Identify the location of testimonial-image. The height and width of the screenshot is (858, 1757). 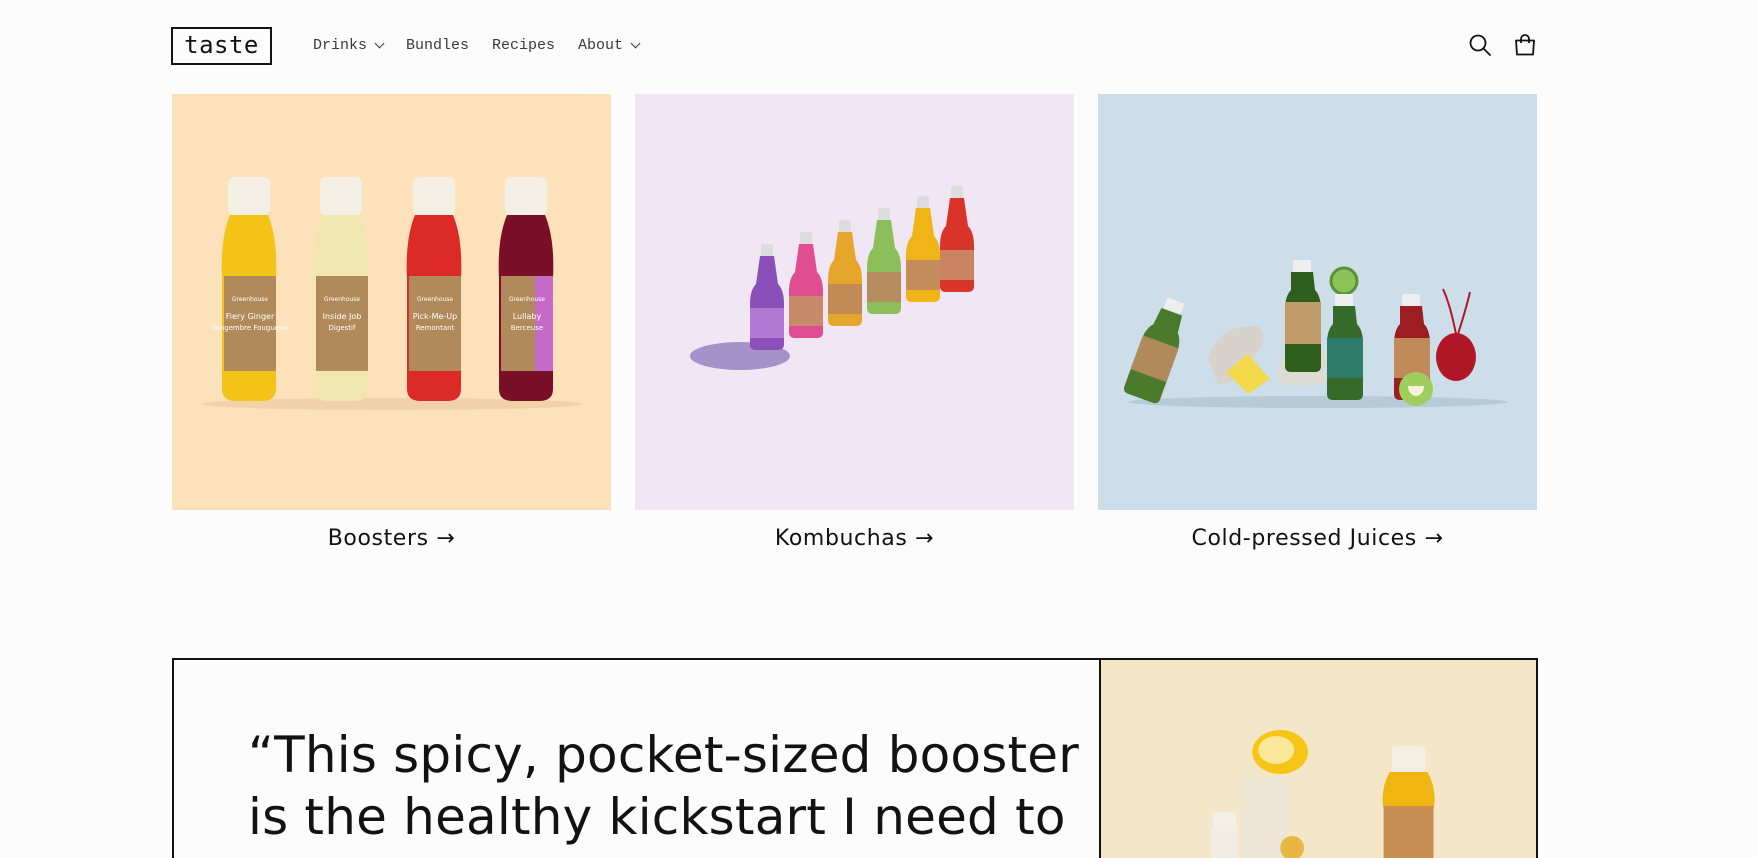
(1317, 759).